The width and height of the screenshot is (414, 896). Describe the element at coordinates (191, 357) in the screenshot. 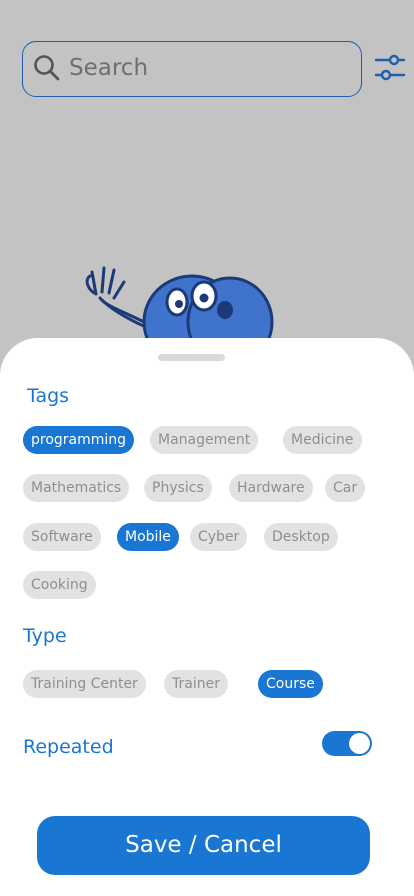

I see `drag-handle` at that location.